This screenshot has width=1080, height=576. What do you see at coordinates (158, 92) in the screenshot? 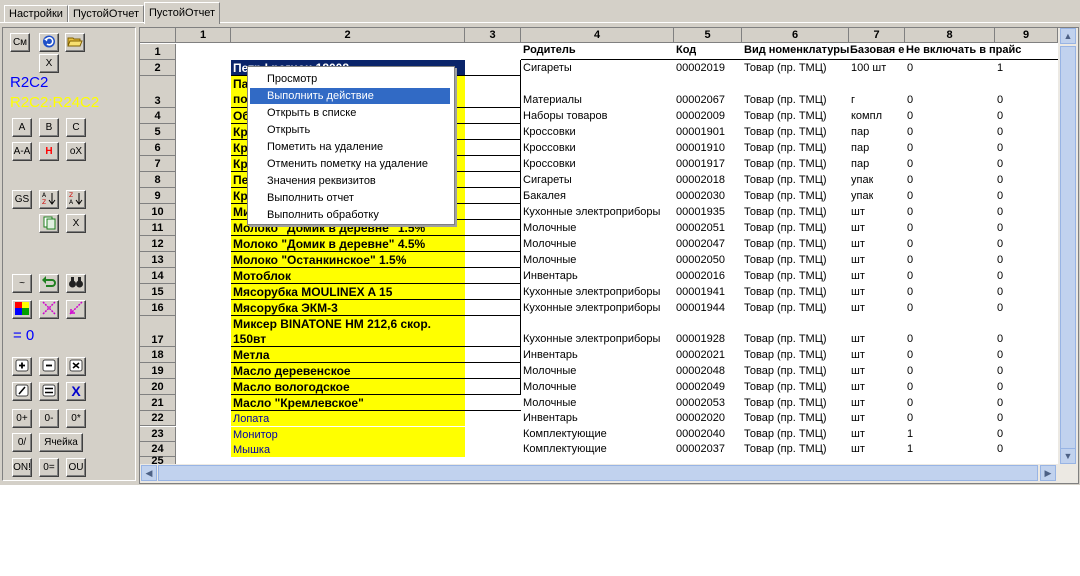
I see `row-header: 3` at bounding box center [158, 92].